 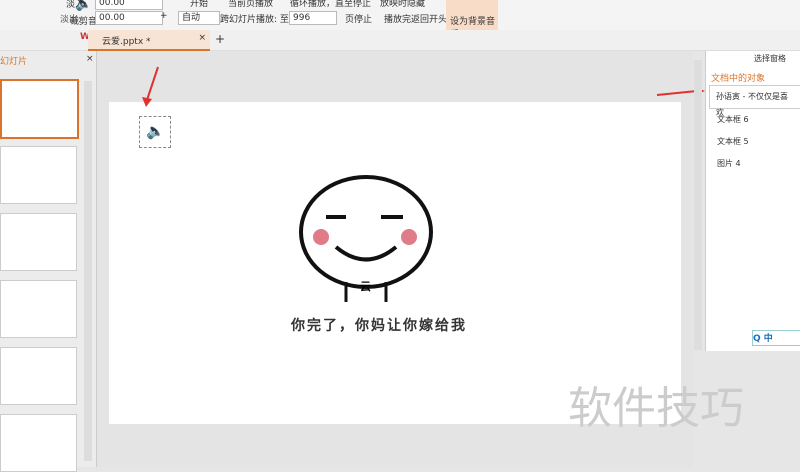 I want to click on selection-pane-title: 选择窗格, so click(x=770, y=58).